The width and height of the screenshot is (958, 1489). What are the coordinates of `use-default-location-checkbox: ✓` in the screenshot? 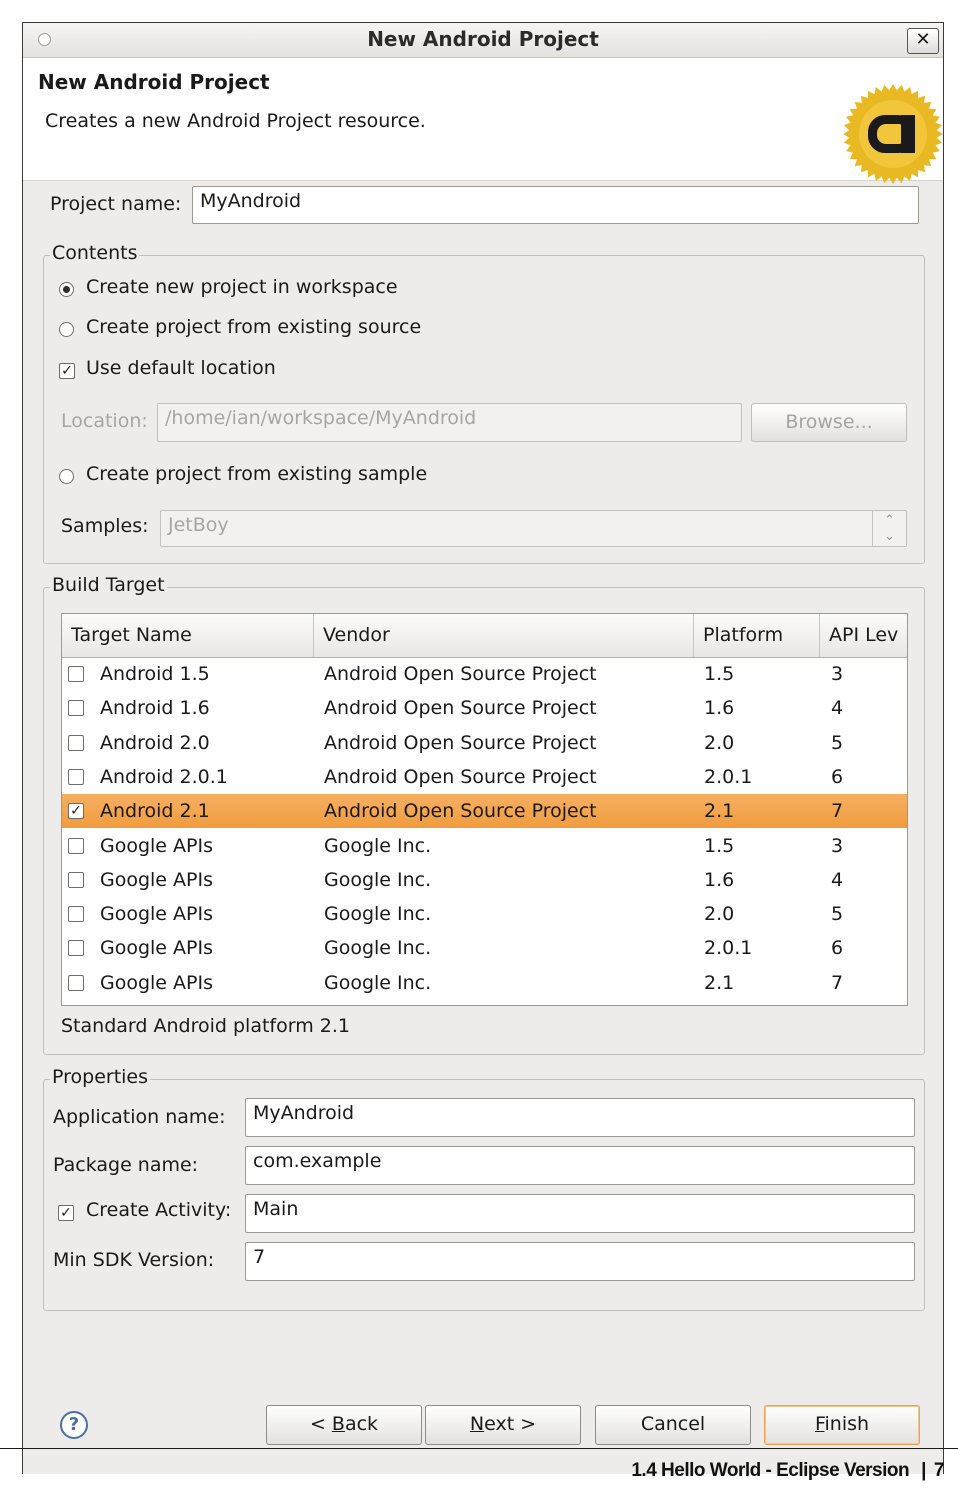 It's located at (67, 371).